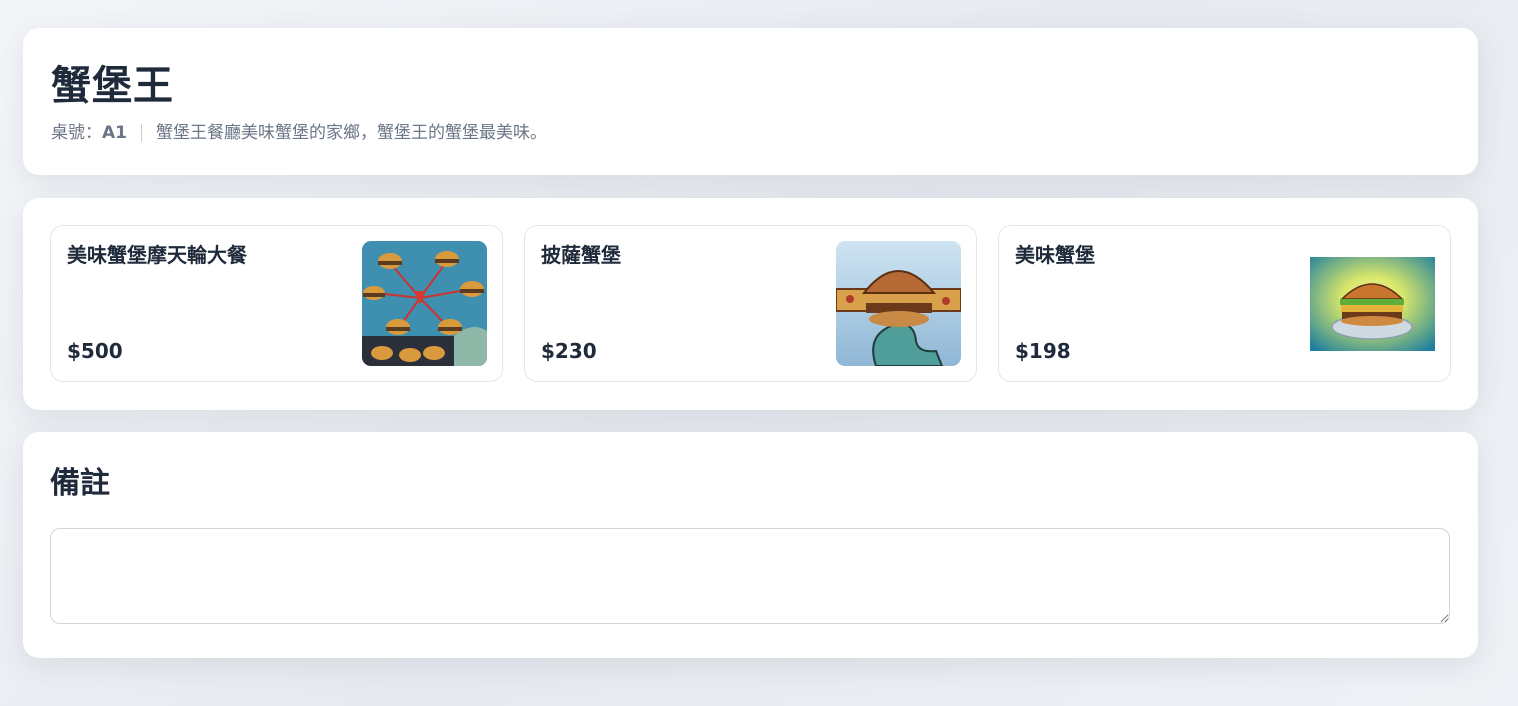  I want to click on restaurant-description: 蟹堡王餐廳美味蟹堡的家鄉，蟹堡王的蟹堡最美味。, so click(351, 133).